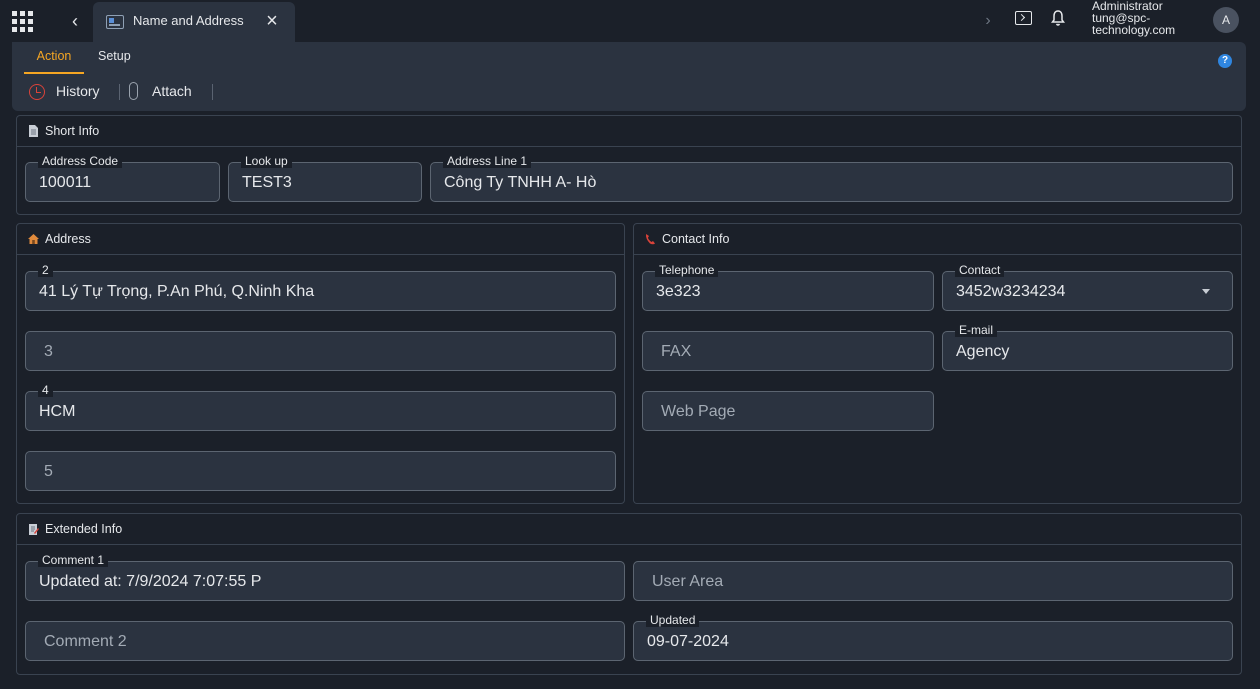 The image size is (1260, 689). What do you see at coordinates (933, 581) in the screenshot?
I see `user-area-field: User Area` at bounding box center [933, 581].